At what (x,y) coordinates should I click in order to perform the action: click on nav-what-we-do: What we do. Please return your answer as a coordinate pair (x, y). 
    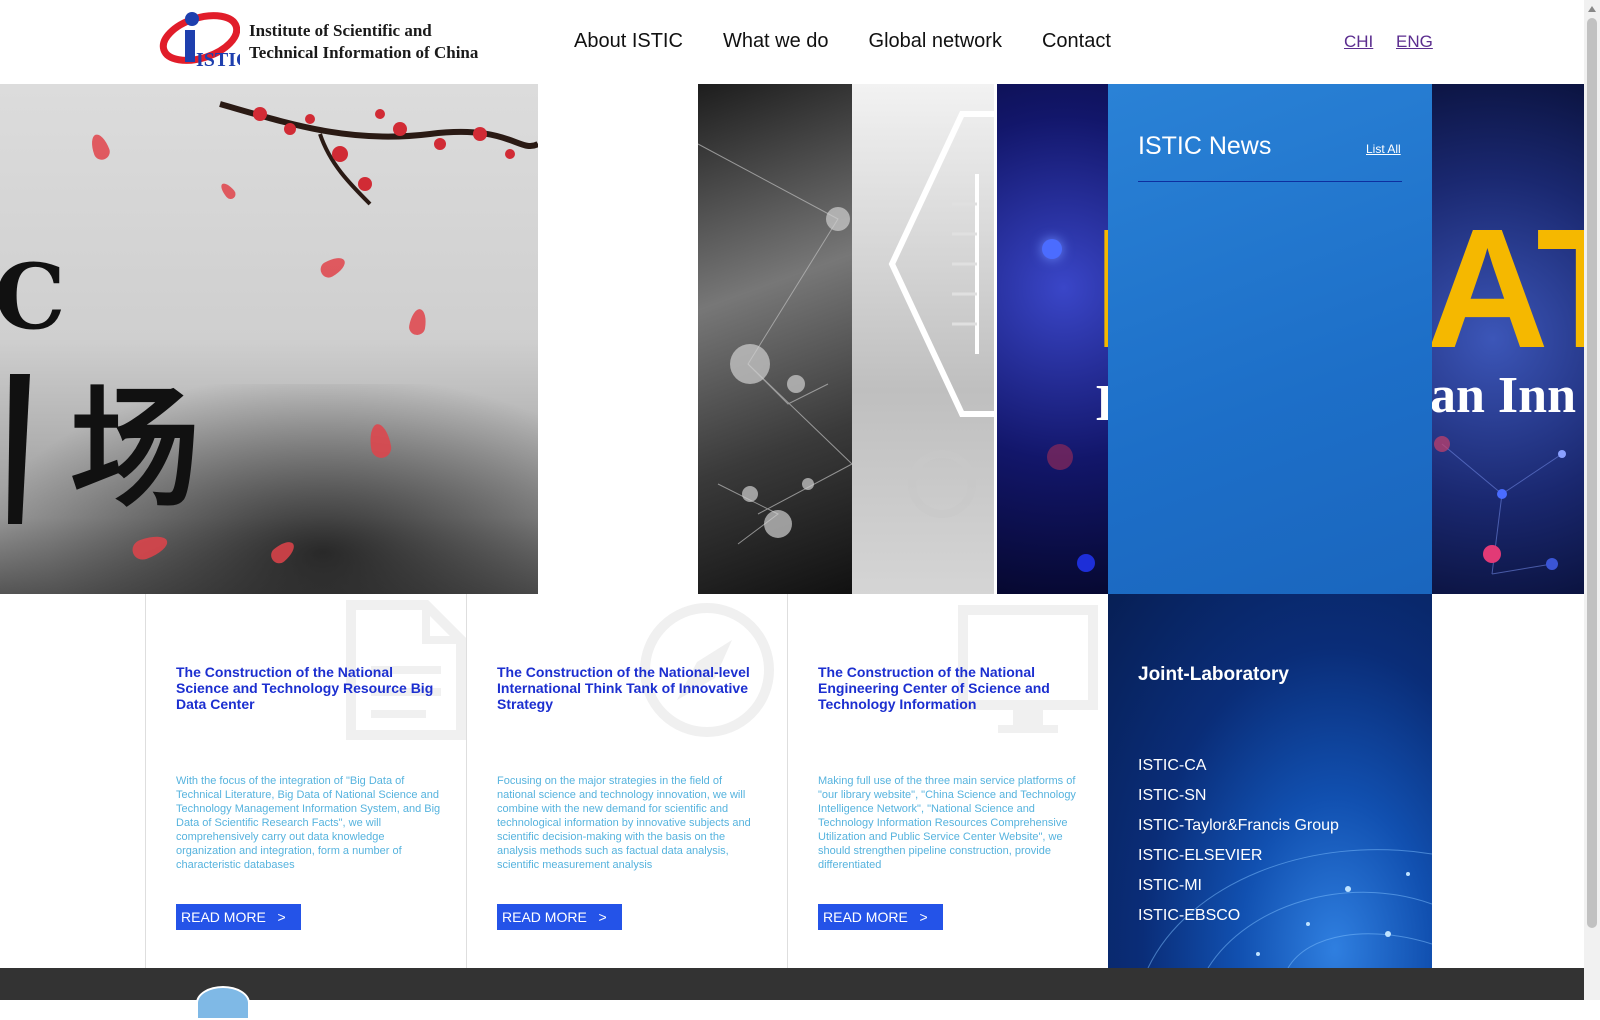
    Looking at the image, I should click on (776, 41).